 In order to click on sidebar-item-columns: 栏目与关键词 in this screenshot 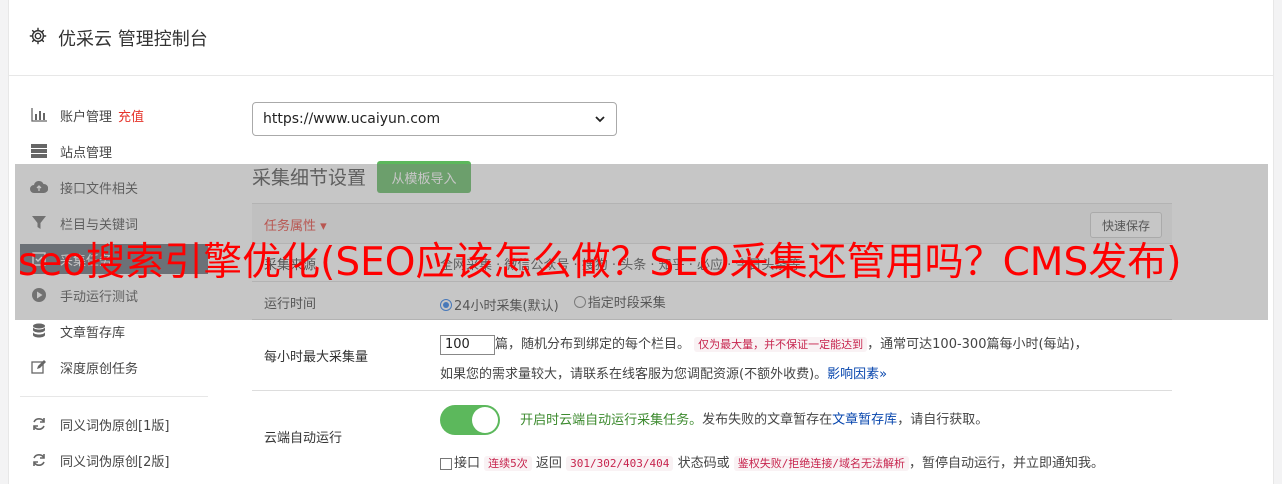, I will do `click(114, 223)`.